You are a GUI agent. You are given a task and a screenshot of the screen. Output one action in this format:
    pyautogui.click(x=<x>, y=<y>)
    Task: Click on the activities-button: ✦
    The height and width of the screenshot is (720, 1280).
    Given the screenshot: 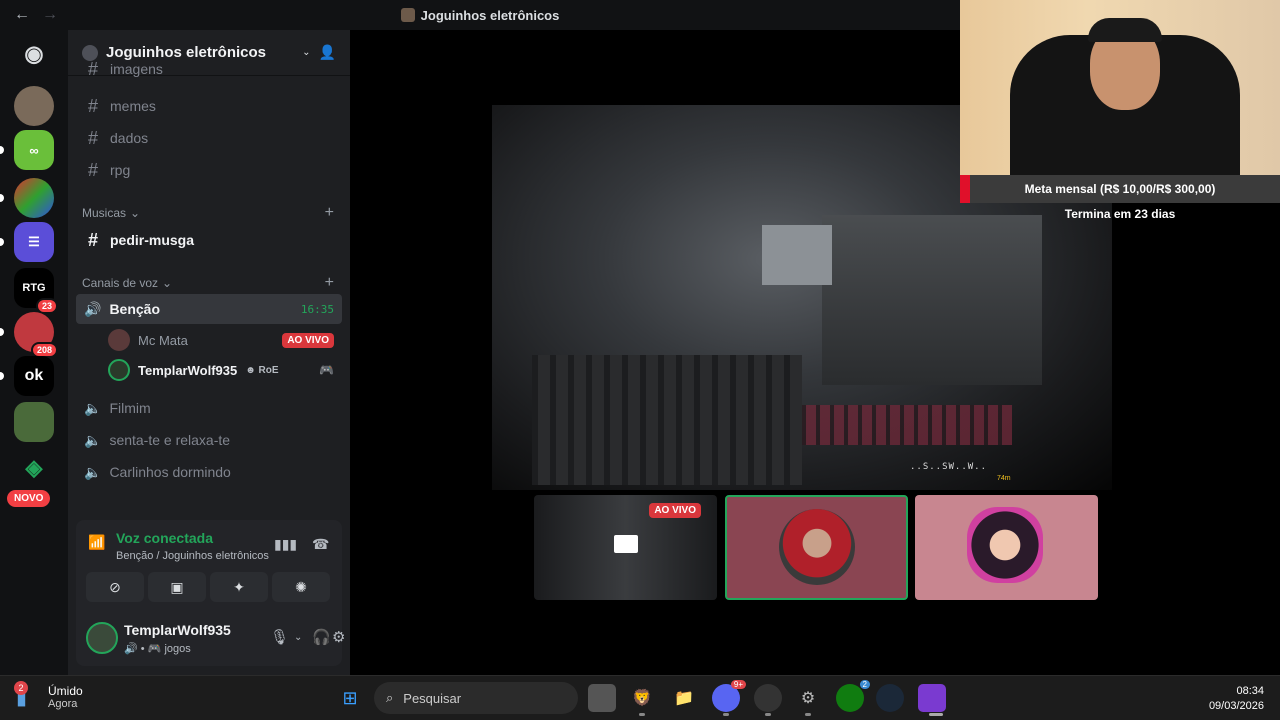 What is the action you would take?
    pyautogui.click(x=239, y=587)
    